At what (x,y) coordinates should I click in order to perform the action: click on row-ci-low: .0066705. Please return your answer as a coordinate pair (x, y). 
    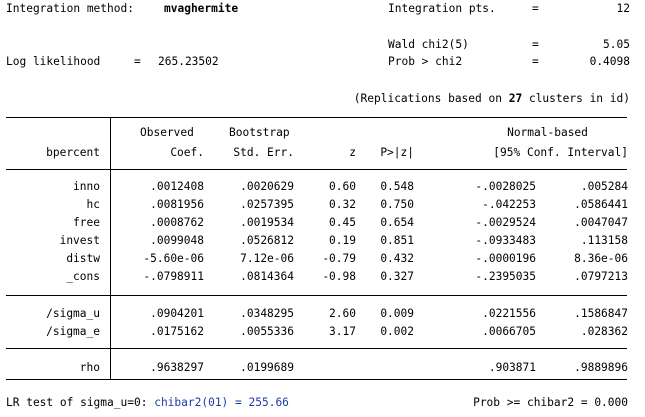
    Looking at the image, I should click on (509, 331).